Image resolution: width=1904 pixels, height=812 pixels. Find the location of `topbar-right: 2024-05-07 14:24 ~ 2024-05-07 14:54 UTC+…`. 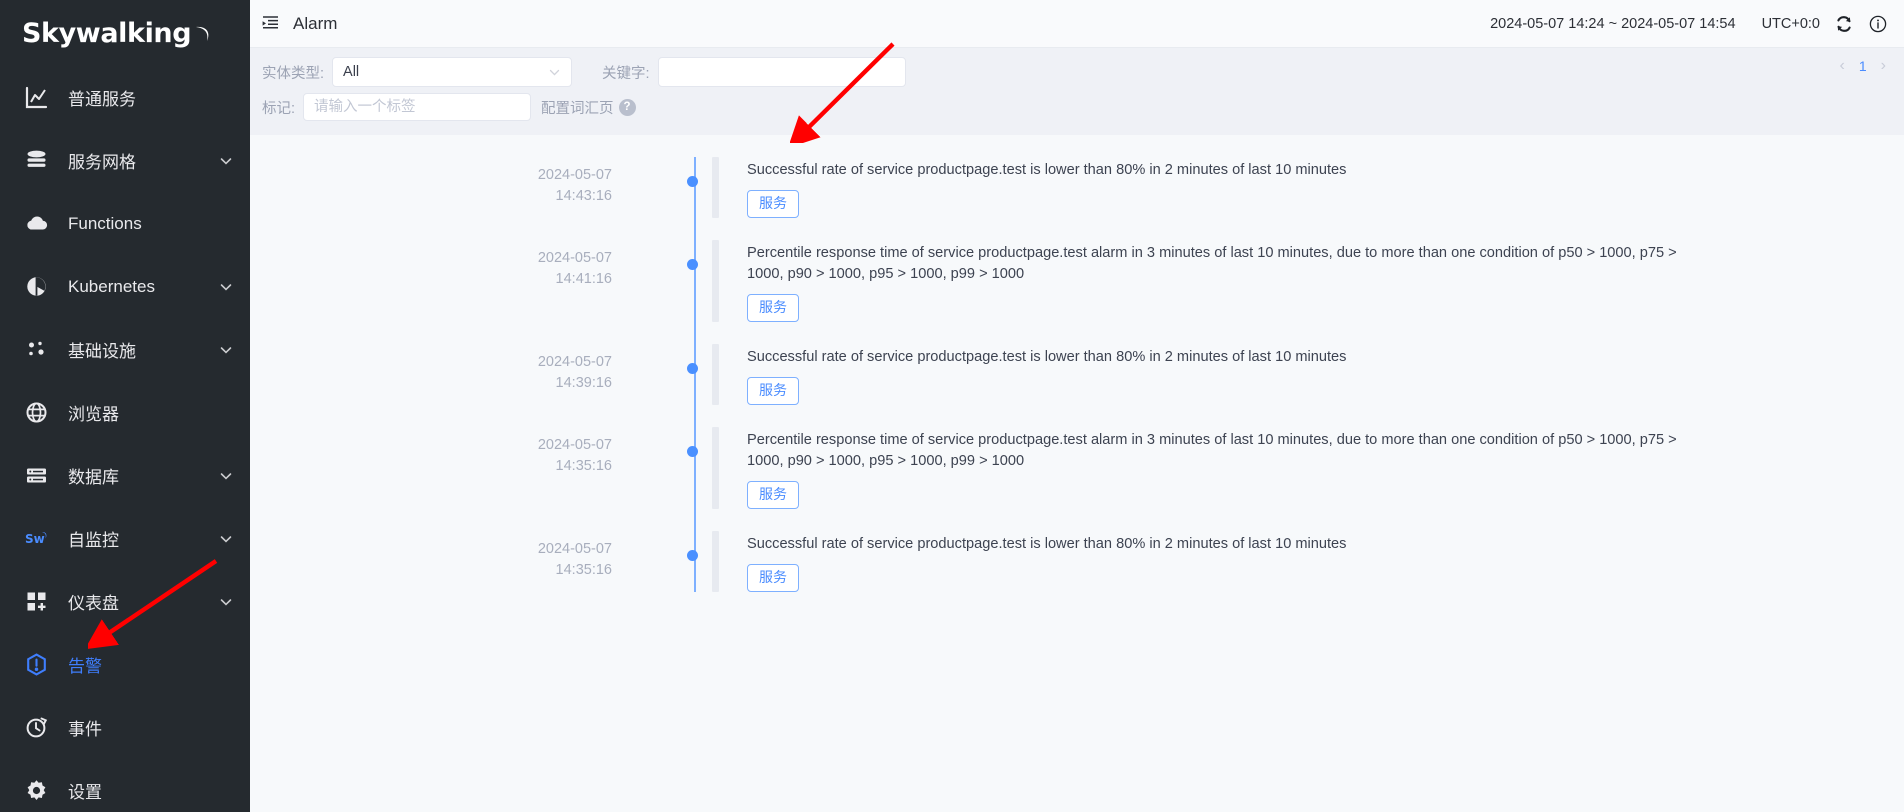

topbar-right: 2024-05-07 14:24 ~ 2024-05-07 14:54 UTC+… is located at coordinates (1689, 24).